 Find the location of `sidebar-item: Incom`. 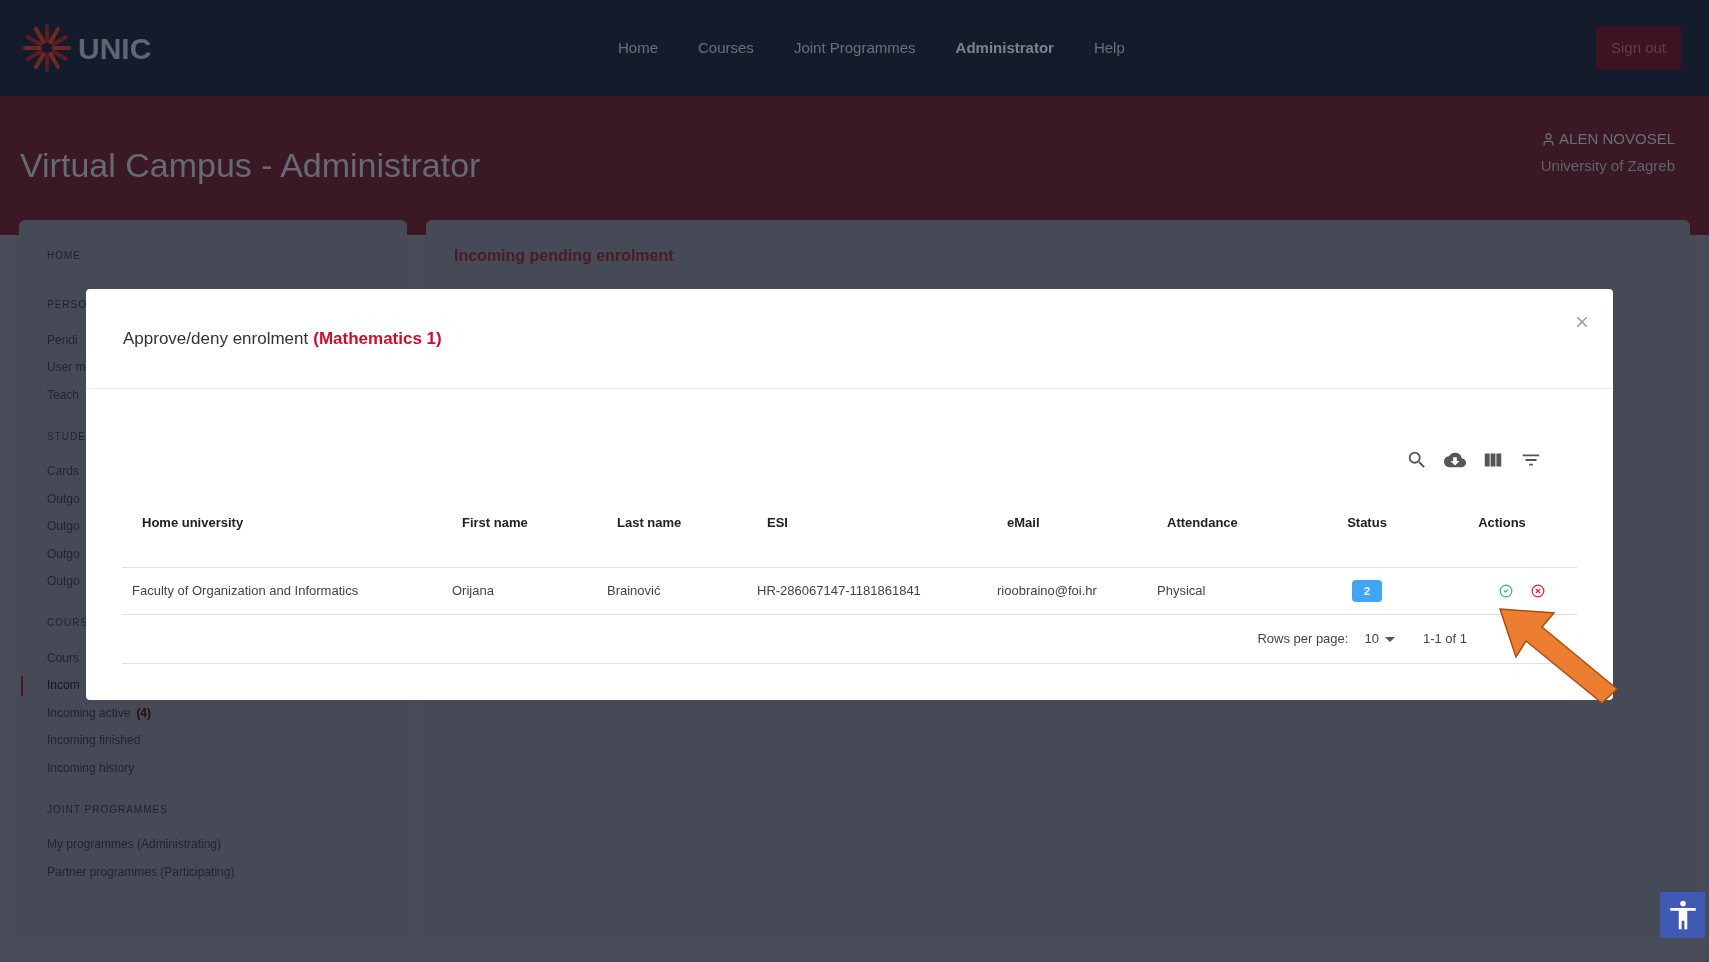

sidebar-item: Incom is located at coordinates (63, 685).